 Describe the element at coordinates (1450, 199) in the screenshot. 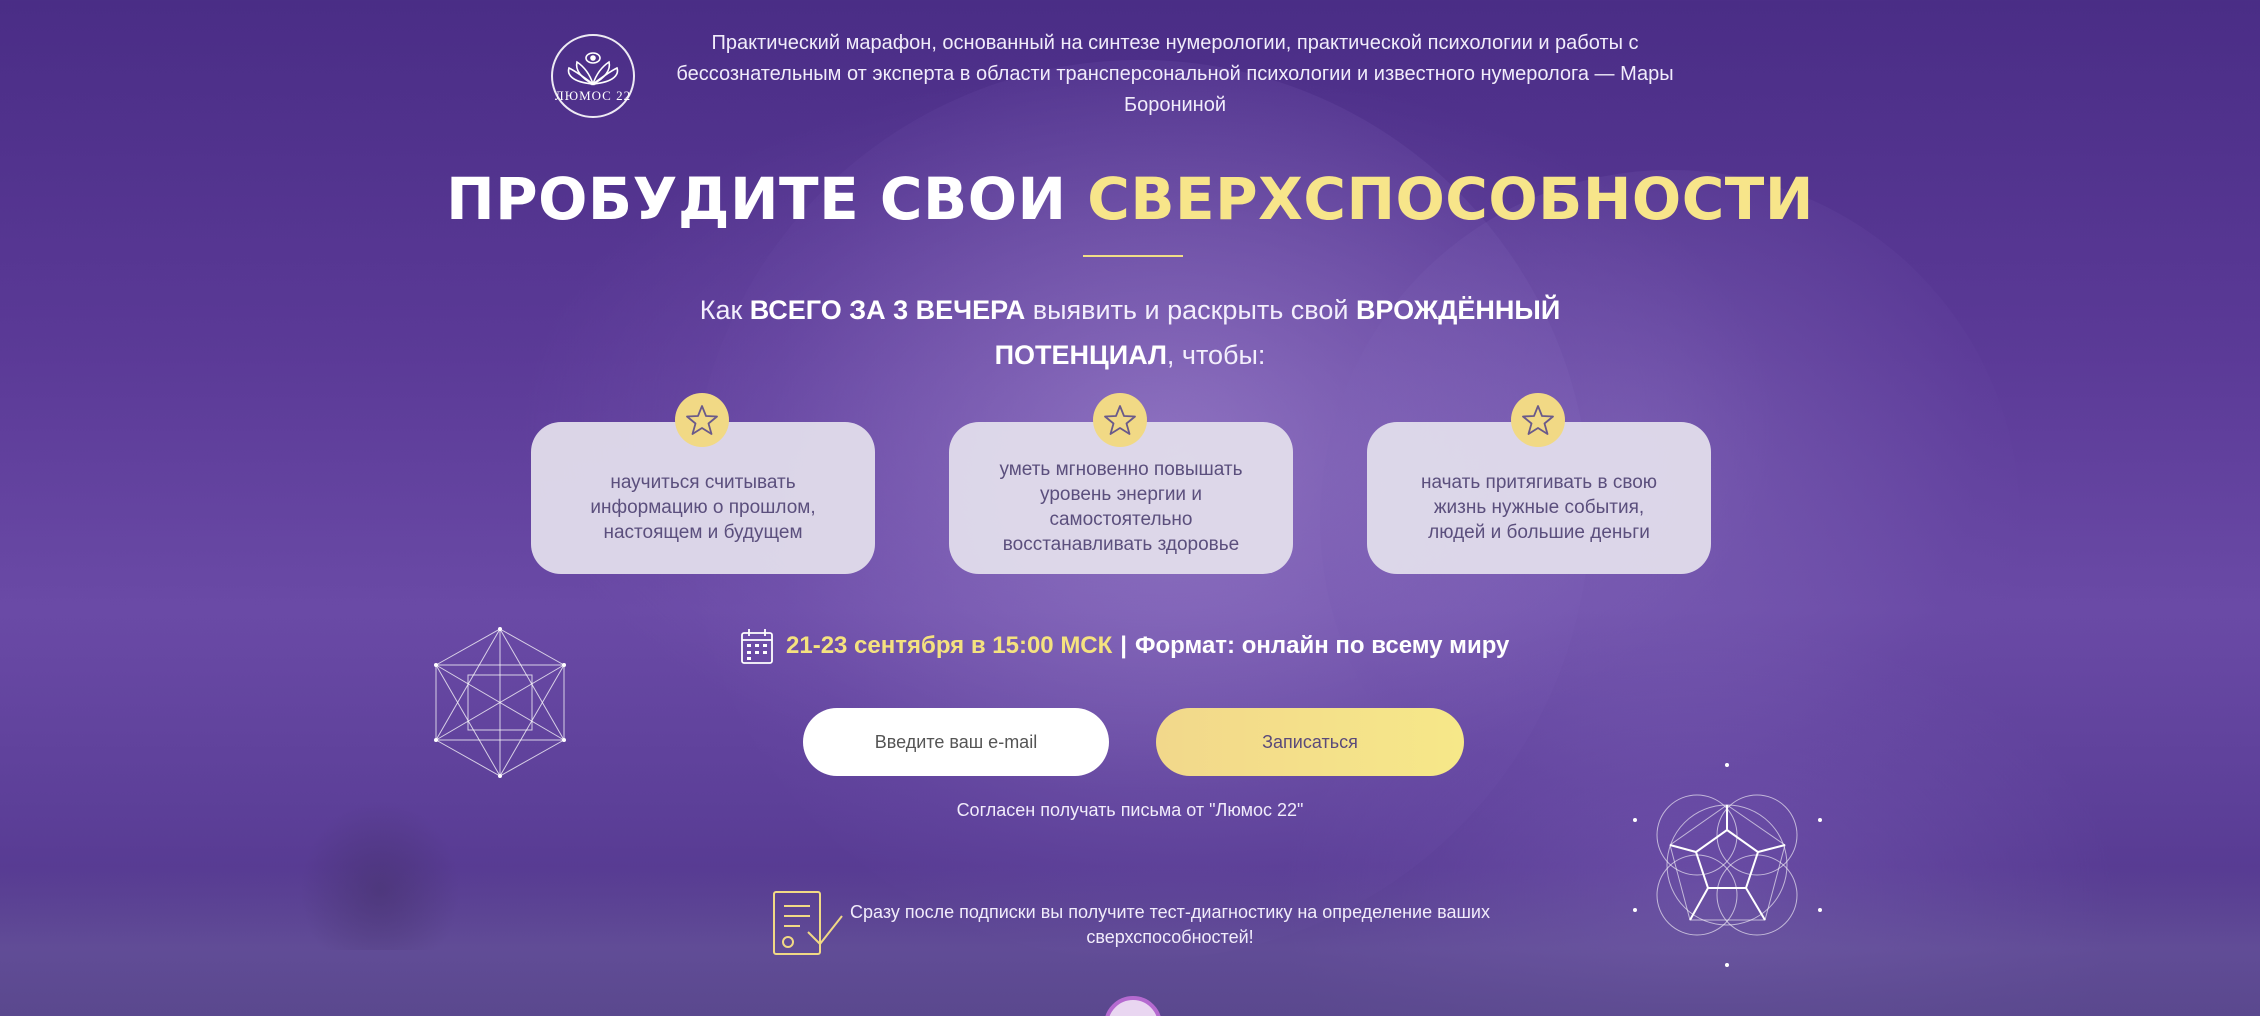

I see `title-part-highlight: СВЕРХСПОСОБНОСТИ` at that location.